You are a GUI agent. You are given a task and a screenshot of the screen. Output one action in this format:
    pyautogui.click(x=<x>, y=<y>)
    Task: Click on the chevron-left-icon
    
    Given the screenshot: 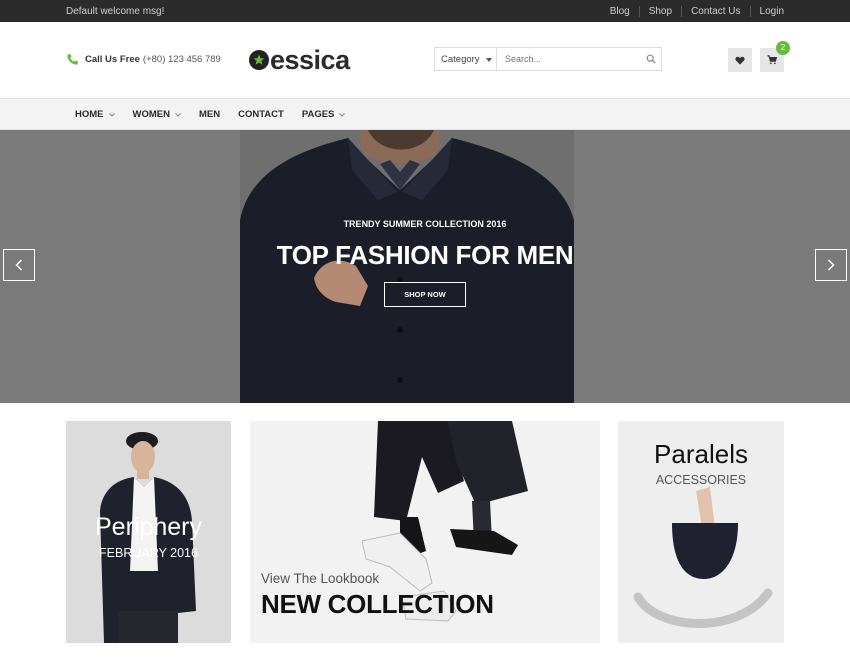 What is the action you would take?
    pyautogui.click(x=19, y=265)
    